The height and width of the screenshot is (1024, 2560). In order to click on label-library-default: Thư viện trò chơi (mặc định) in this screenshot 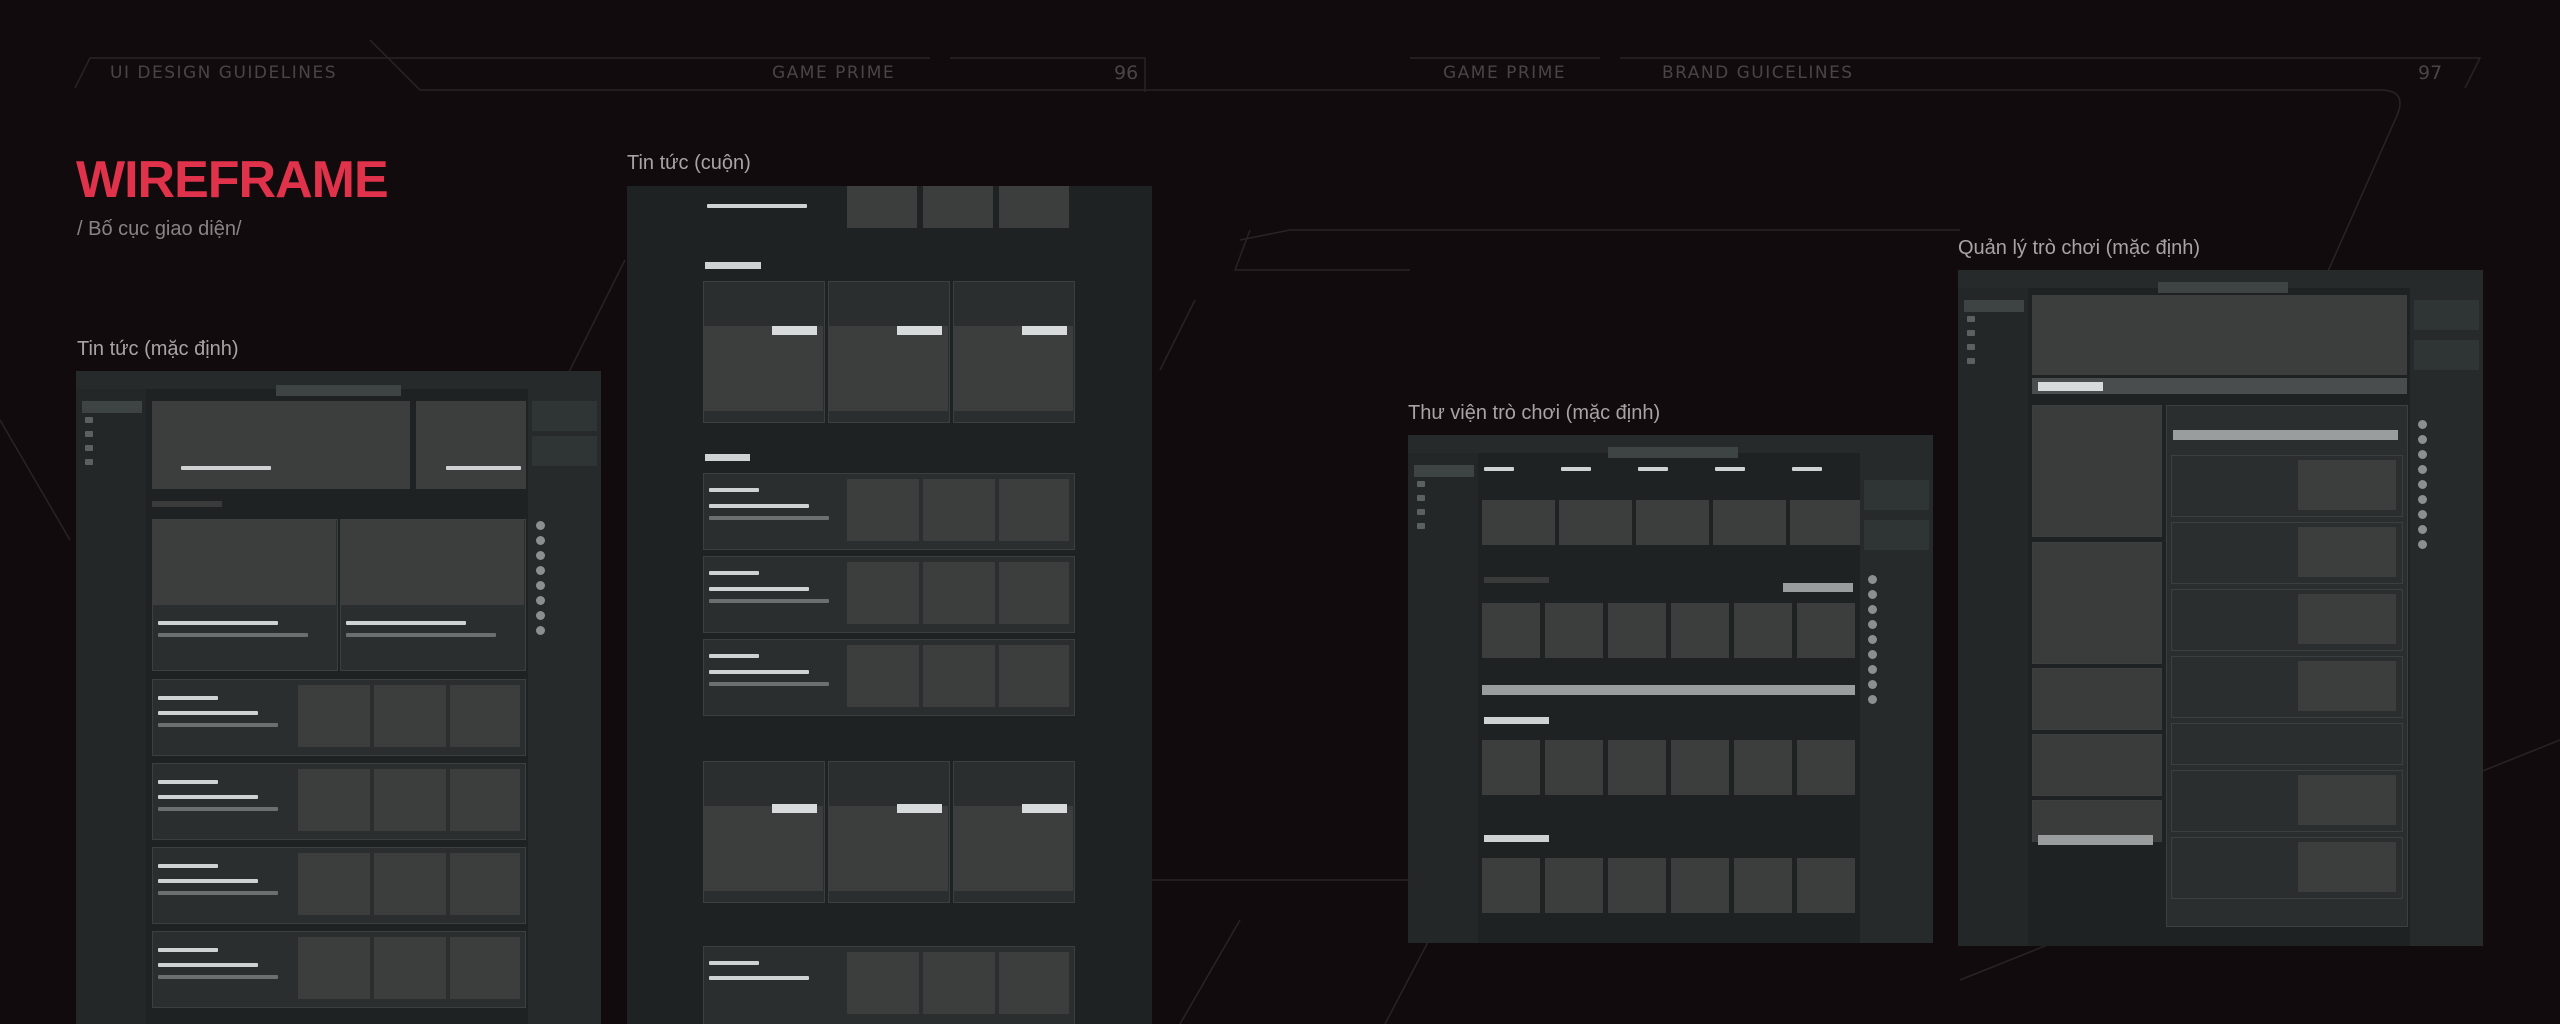, I will do `click(1534, 413)`.